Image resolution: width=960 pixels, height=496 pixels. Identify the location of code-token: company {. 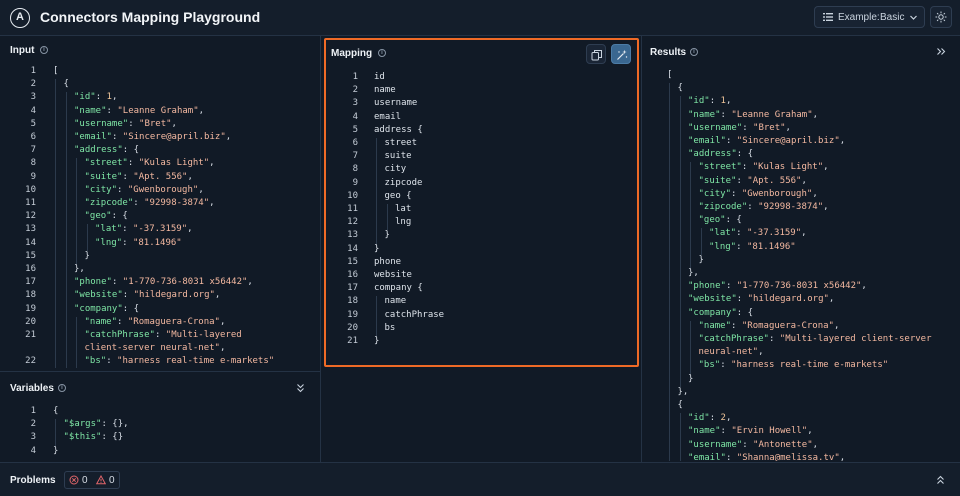
(398, 288).